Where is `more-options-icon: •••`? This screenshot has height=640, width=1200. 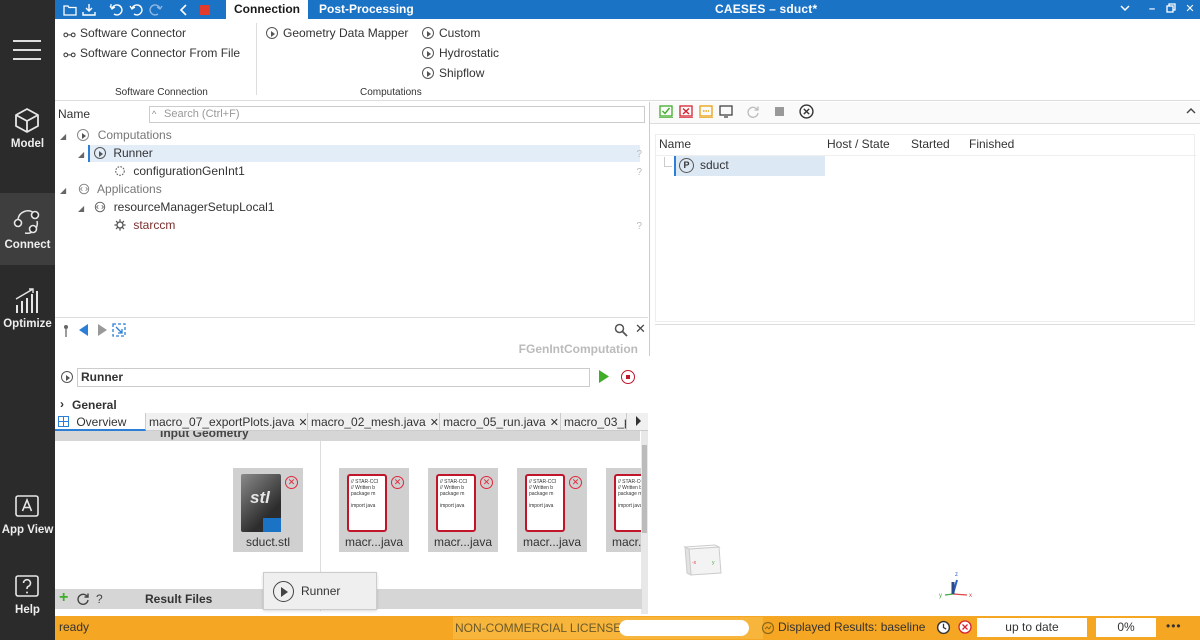 more-options-icon: ••• is located at coordinates (1174, 626).